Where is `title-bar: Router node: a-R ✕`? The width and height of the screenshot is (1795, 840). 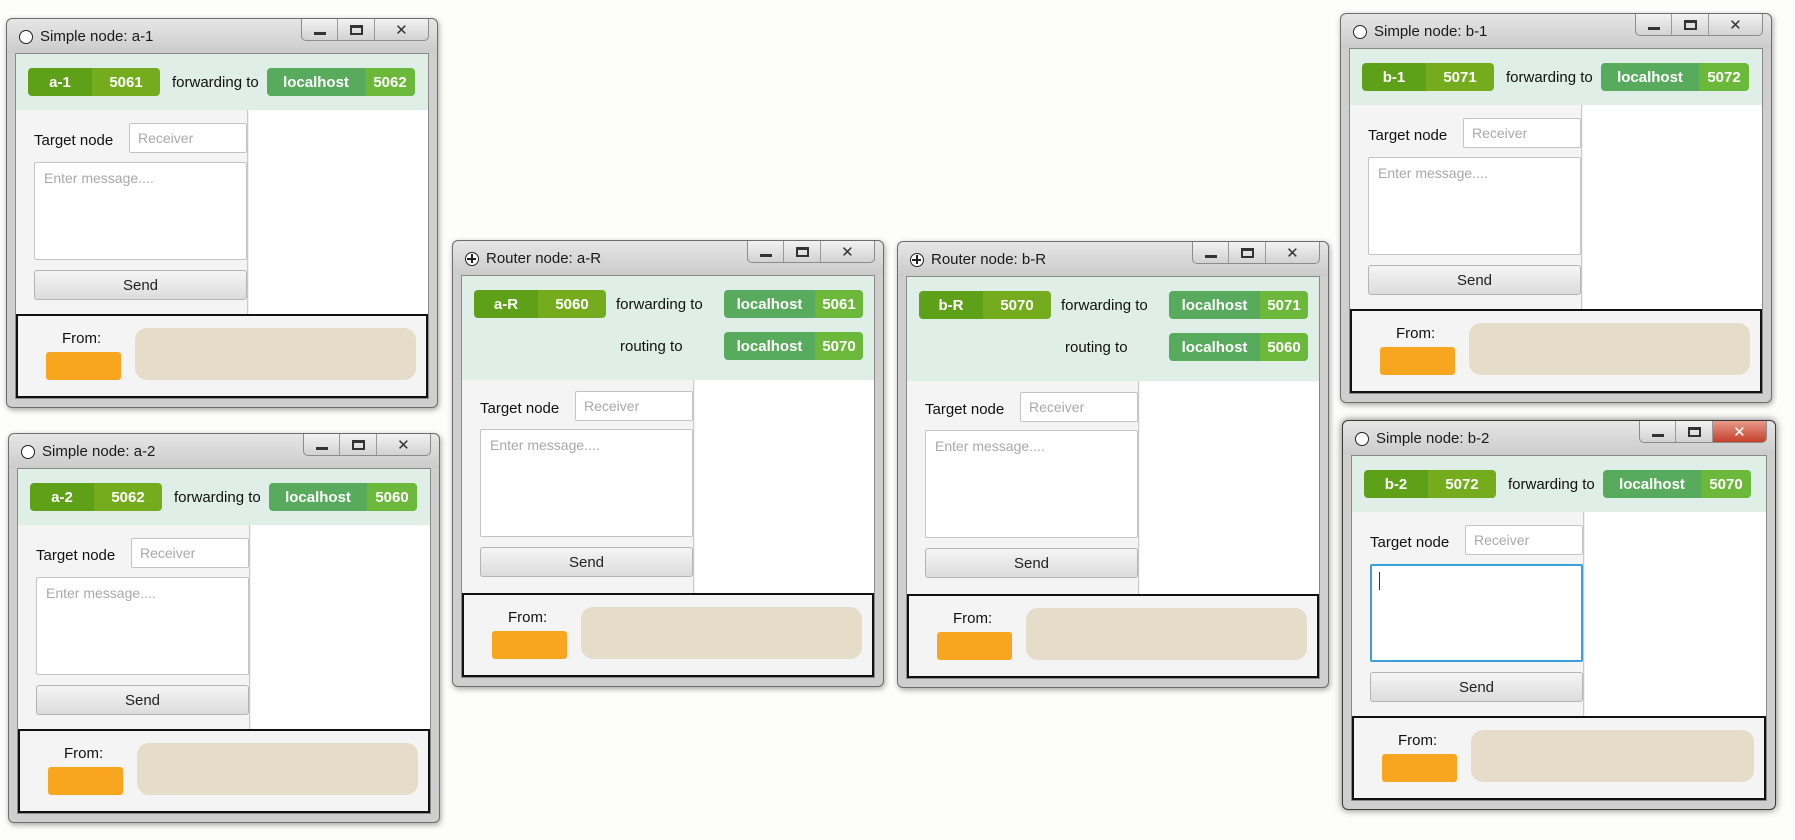 title-bar: Router node: a-R ✕ is located at coordinates (668, 258).